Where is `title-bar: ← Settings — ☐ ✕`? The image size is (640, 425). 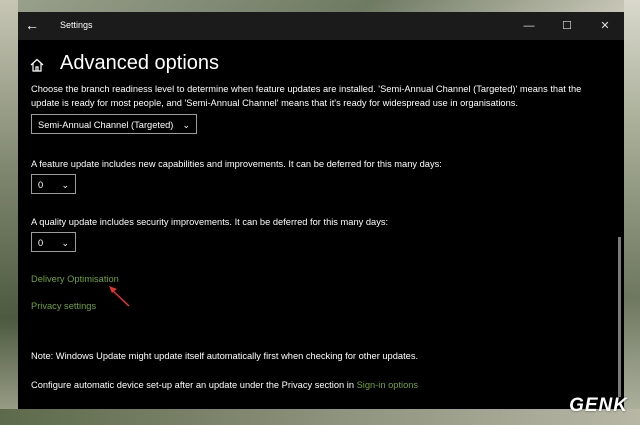 title-bar: ← Settings — ☐ ✕ is located at coordinates (321, 26).